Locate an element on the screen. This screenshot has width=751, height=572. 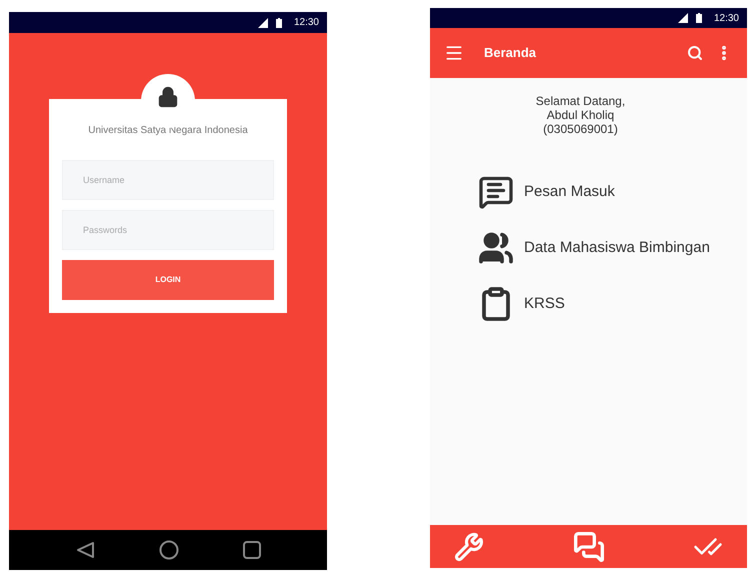
back-icon is located at coordinates (85, 550).